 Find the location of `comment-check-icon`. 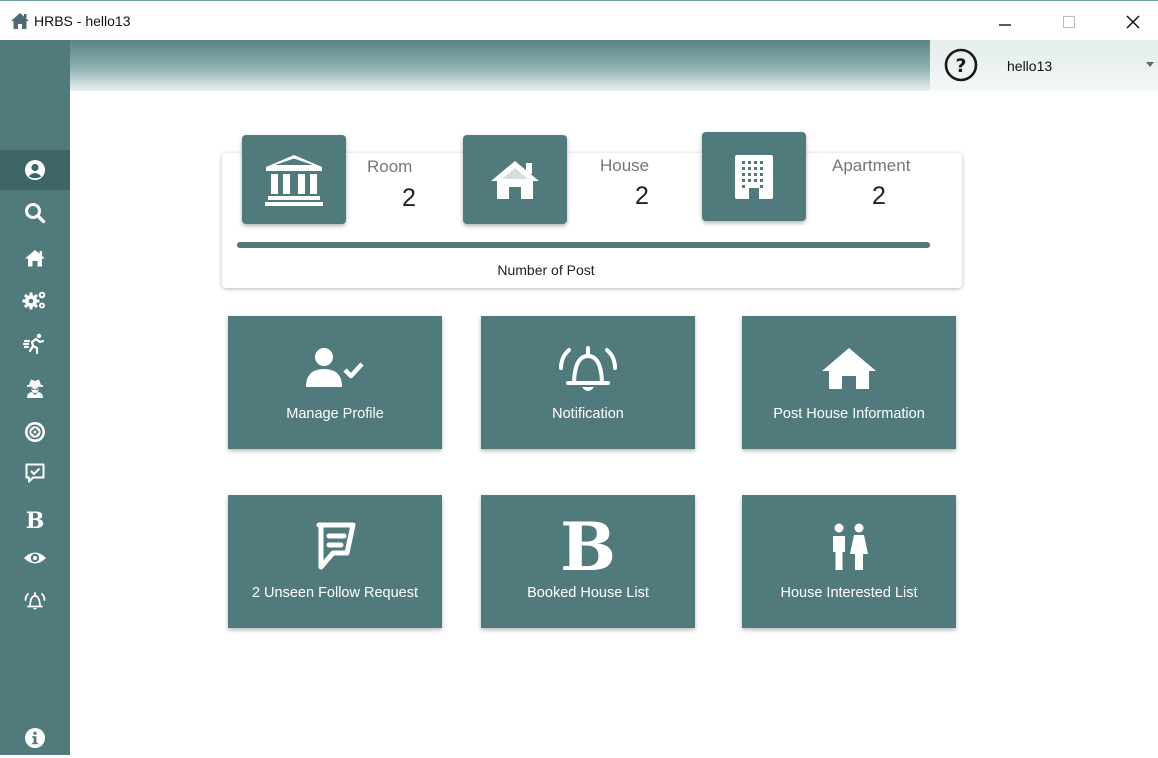

comment-check-icon is located at coordinates (35, 473).